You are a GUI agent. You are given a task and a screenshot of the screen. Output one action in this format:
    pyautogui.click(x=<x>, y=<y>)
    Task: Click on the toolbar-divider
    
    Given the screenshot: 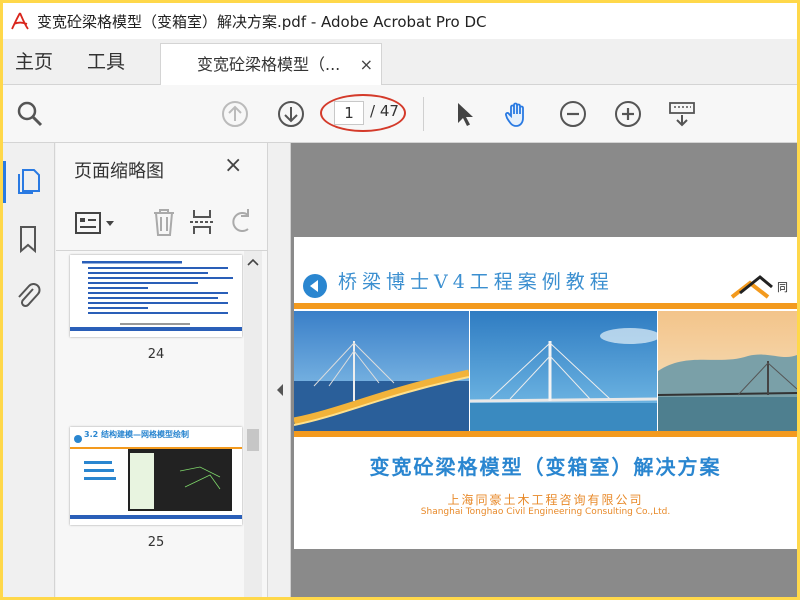 What is the action you would take?
    pyautogui.click(x=423, y=114)
    